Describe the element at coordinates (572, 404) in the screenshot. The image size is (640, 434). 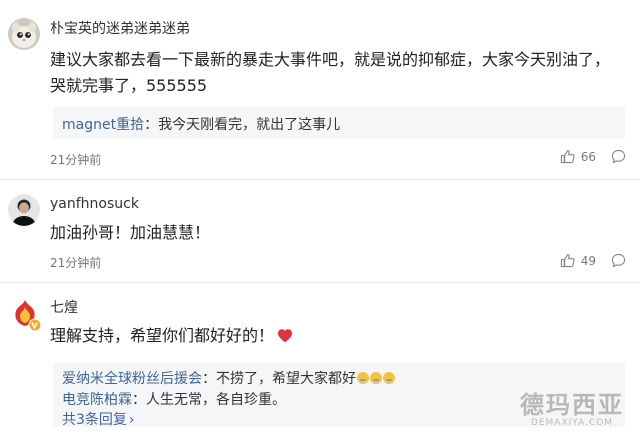
I see `watermark-logo: 德玛西亚` at that location.